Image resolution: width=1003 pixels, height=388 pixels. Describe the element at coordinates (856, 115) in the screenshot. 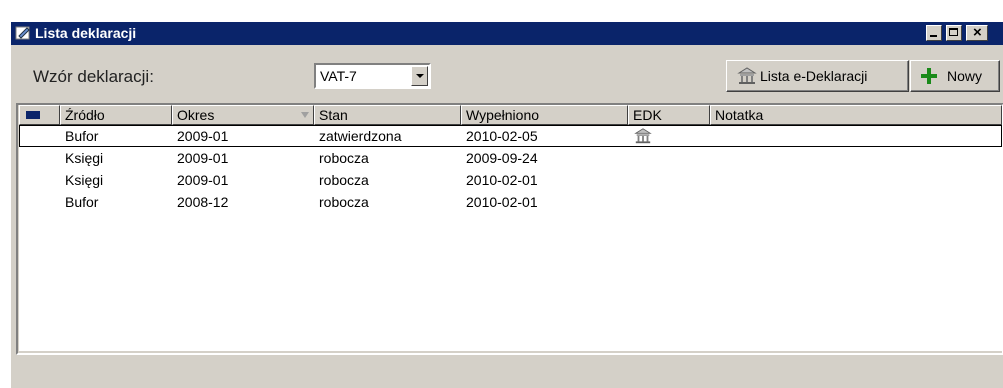

I see `column-header-notatka: Notatka` at that location.